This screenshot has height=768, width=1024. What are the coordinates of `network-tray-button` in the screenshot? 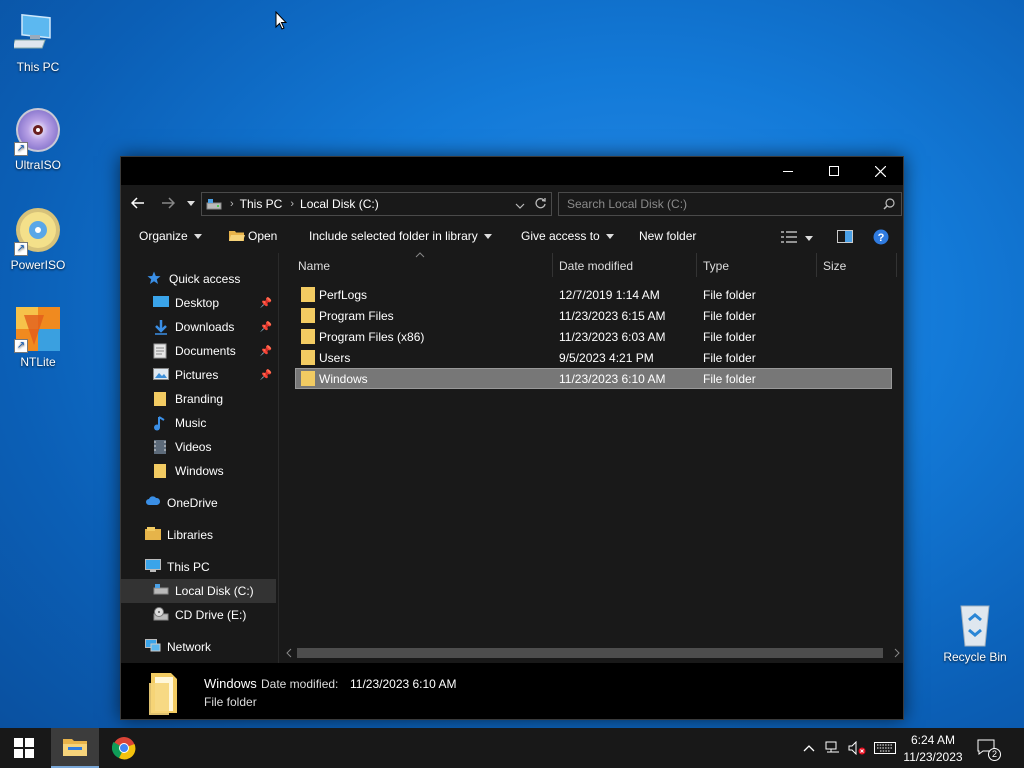 It's located at (833, 748).